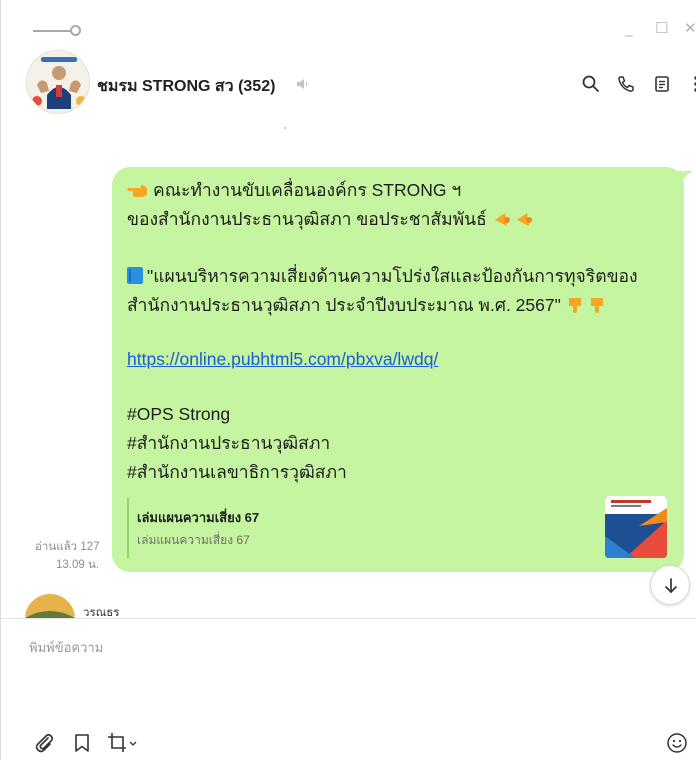 This screenshot has width=696, height=760. What do you see at coordinates (294, 190) in the screenshot?
I see `message-line-1: คณะทำงานขับเคลื่อนองค์กร STRONG ฯ` at bounding box center [294, 190].